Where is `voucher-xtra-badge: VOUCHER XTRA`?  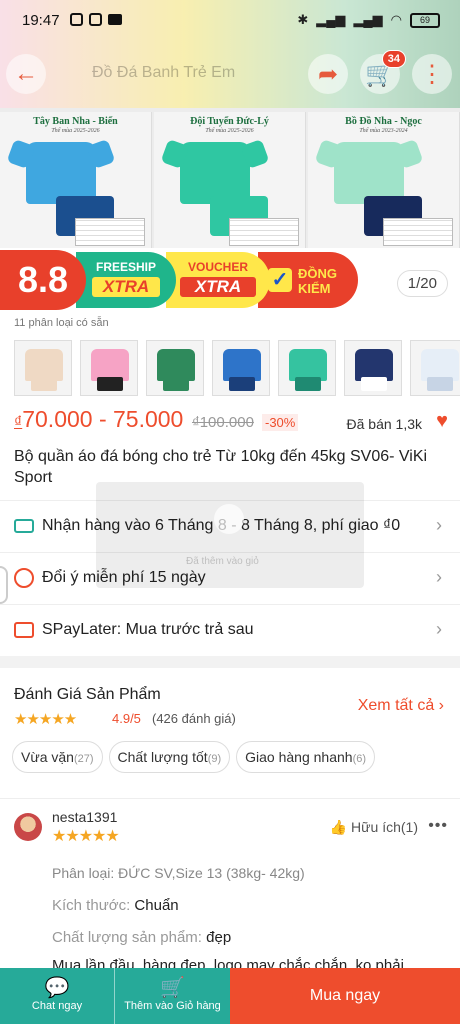 voucher-xtra-badge: VOUCHER XTRA is located at coordinates (218, 280).